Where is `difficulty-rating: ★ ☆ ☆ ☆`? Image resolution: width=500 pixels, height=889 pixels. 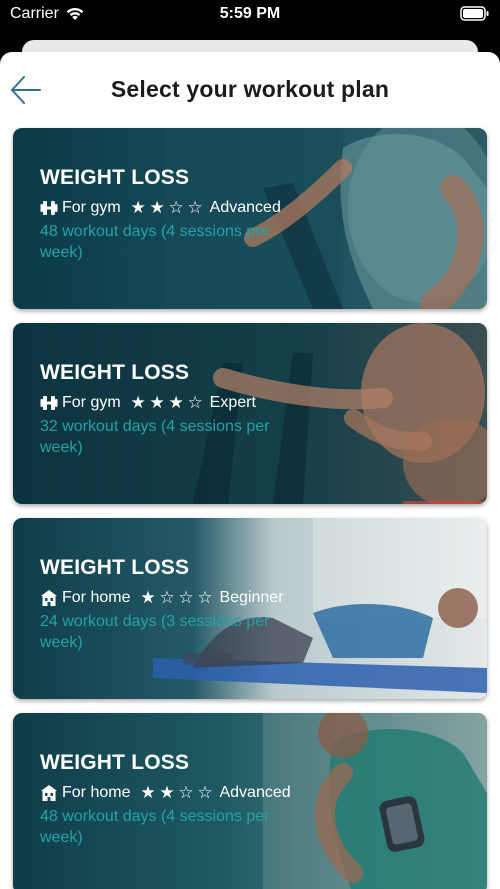 difficulty-rating: ★ ☆ ☆ ☆ is located at coordinates (176, 598).